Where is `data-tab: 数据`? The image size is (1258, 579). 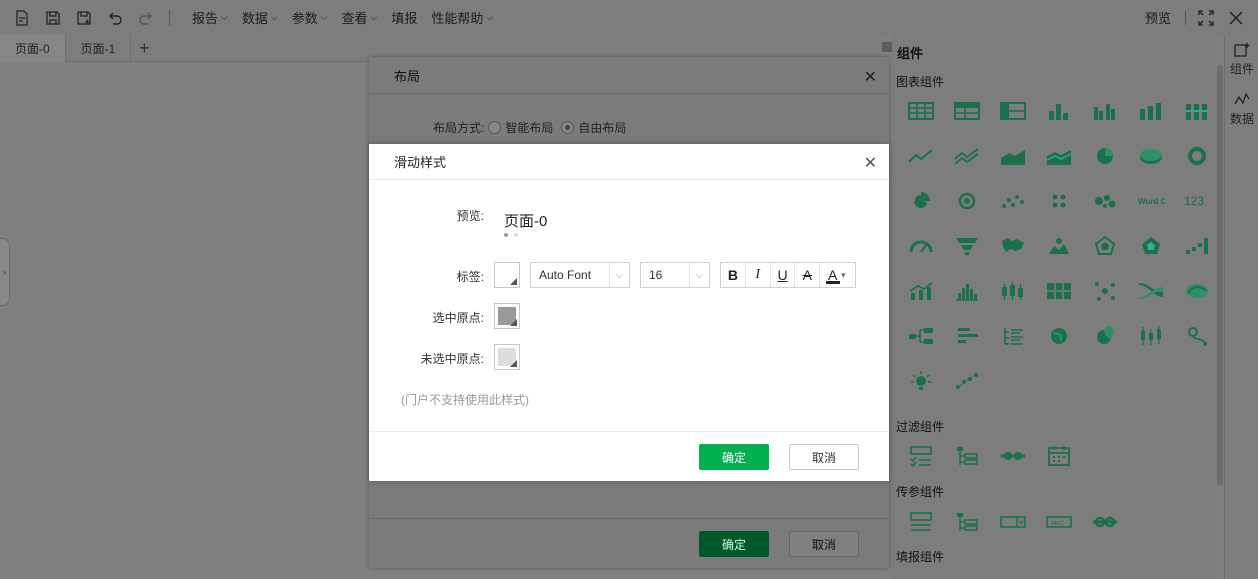
data-tab: 数据 is located at coordinates (1241, 109).